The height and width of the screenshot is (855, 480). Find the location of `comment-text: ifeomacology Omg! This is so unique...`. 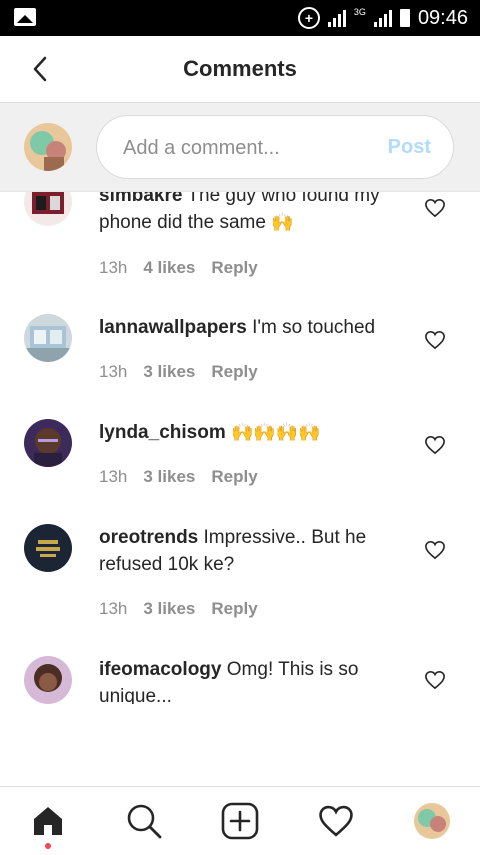

comment-text: ifeomacology Omg! This is so unique... is located at coordinates (254, 680).